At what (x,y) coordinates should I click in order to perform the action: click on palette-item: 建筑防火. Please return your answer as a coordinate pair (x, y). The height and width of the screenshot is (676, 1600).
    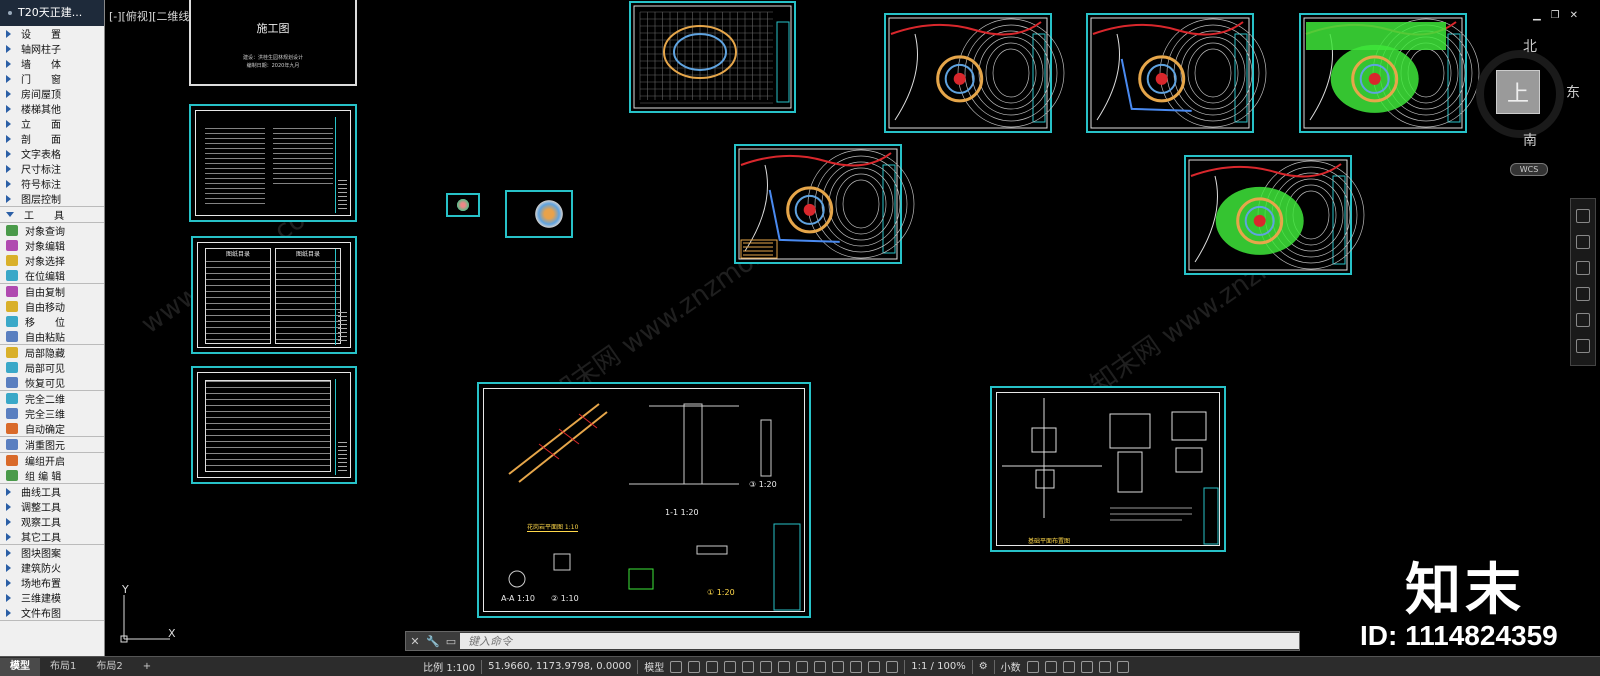
    Looking at the image, I should click on (52, 567).